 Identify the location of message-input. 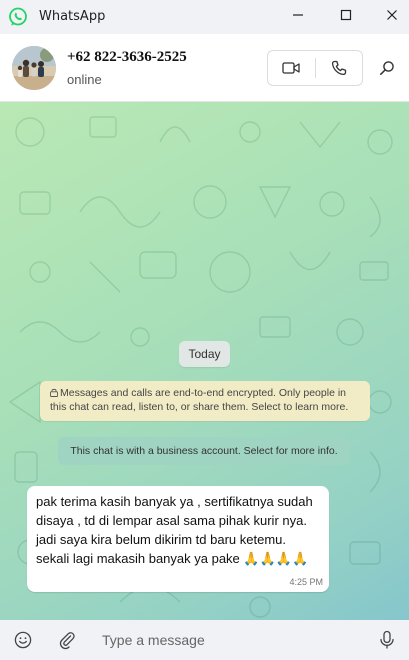
(233, 640).